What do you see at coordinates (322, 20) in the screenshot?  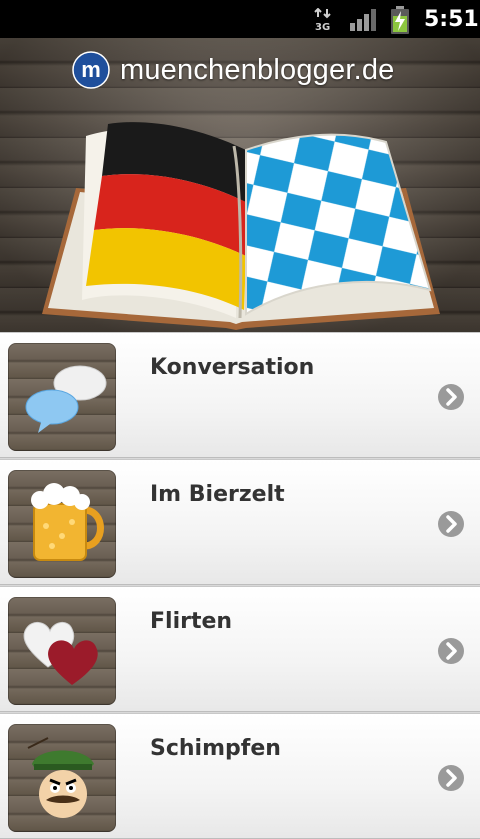 I see `data-3g-icon: 3G` at bounding box center [322, 20].